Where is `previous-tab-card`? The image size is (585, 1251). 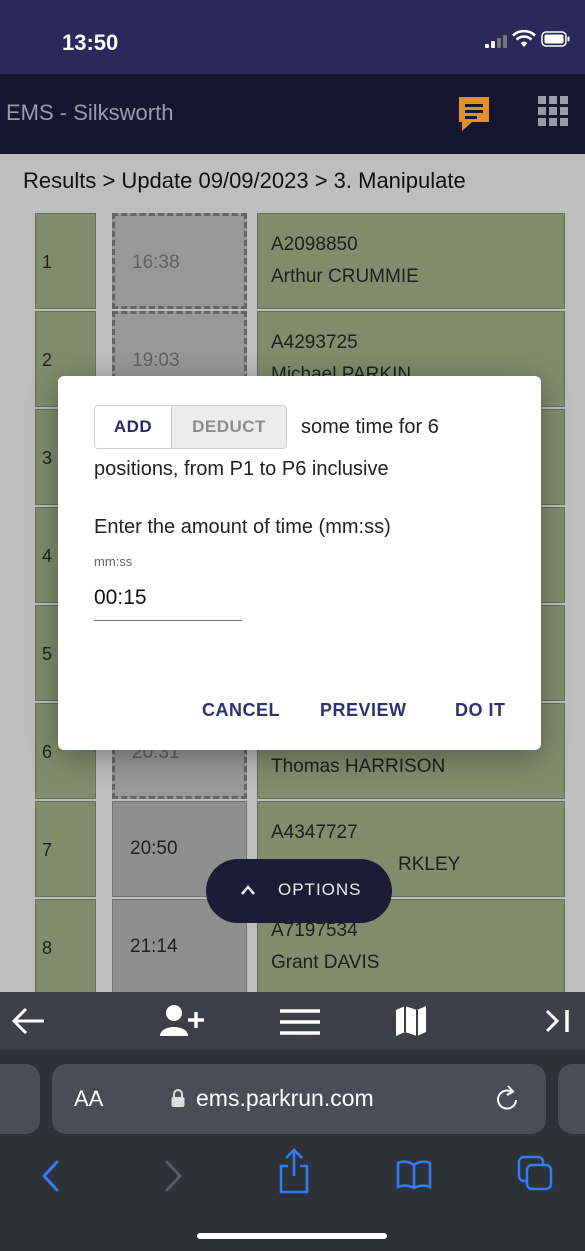
previous-tab-card is located at coordinates (20, 1099).